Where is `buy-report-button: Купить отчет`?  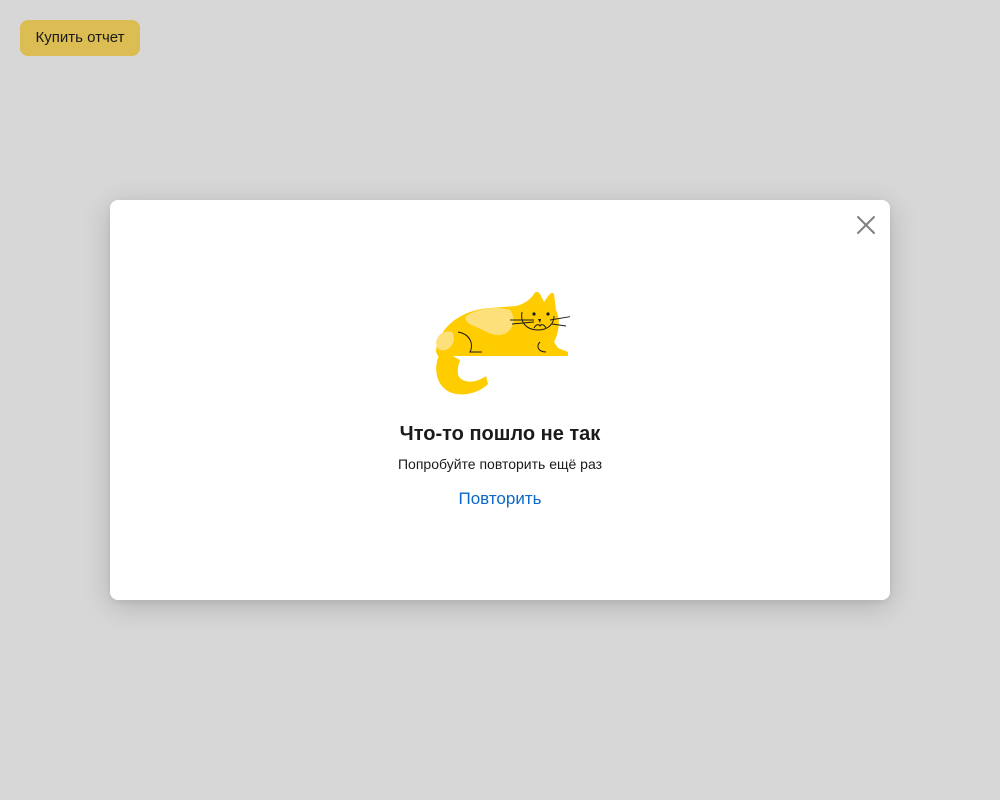 buy-report-button: Купить отчет is located at coordinates (80, 38).